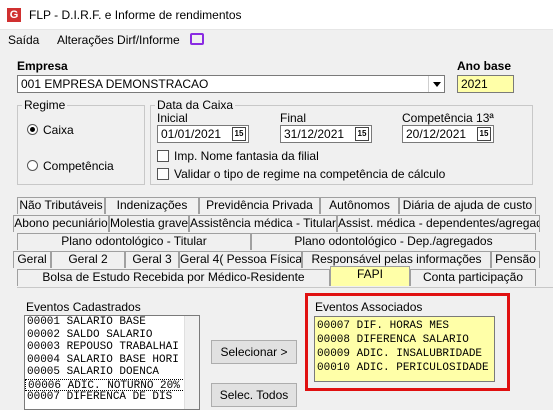 The height and width of the screenshot is (410, 553). What do you see at coordinates (32, 165) in the screenshot?
I see `radio-competencia` at bounding box center [32, 165].